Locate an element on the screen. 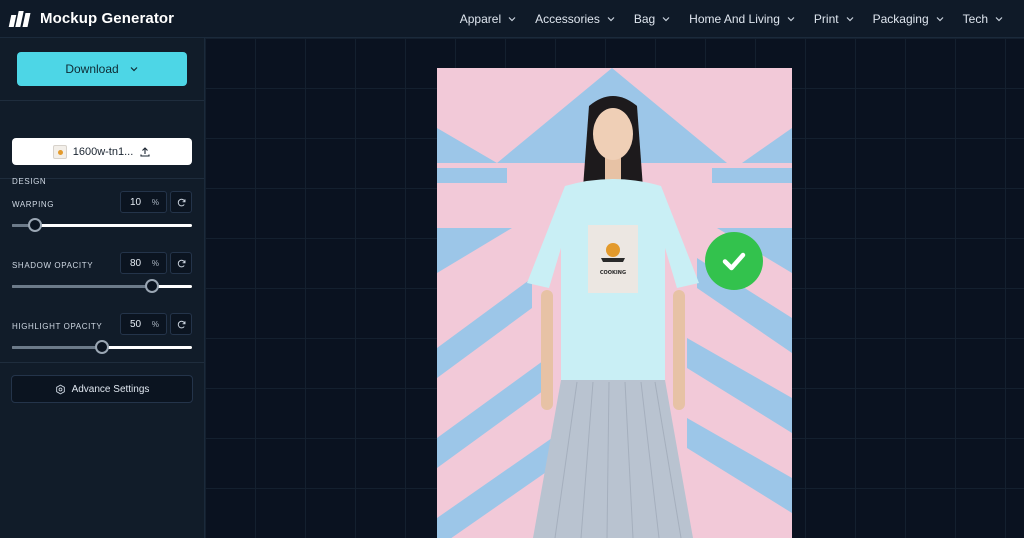 This screenshot has height=538, width=1024. shadow-opacity-reset-button is located at coordinates (181, 263).